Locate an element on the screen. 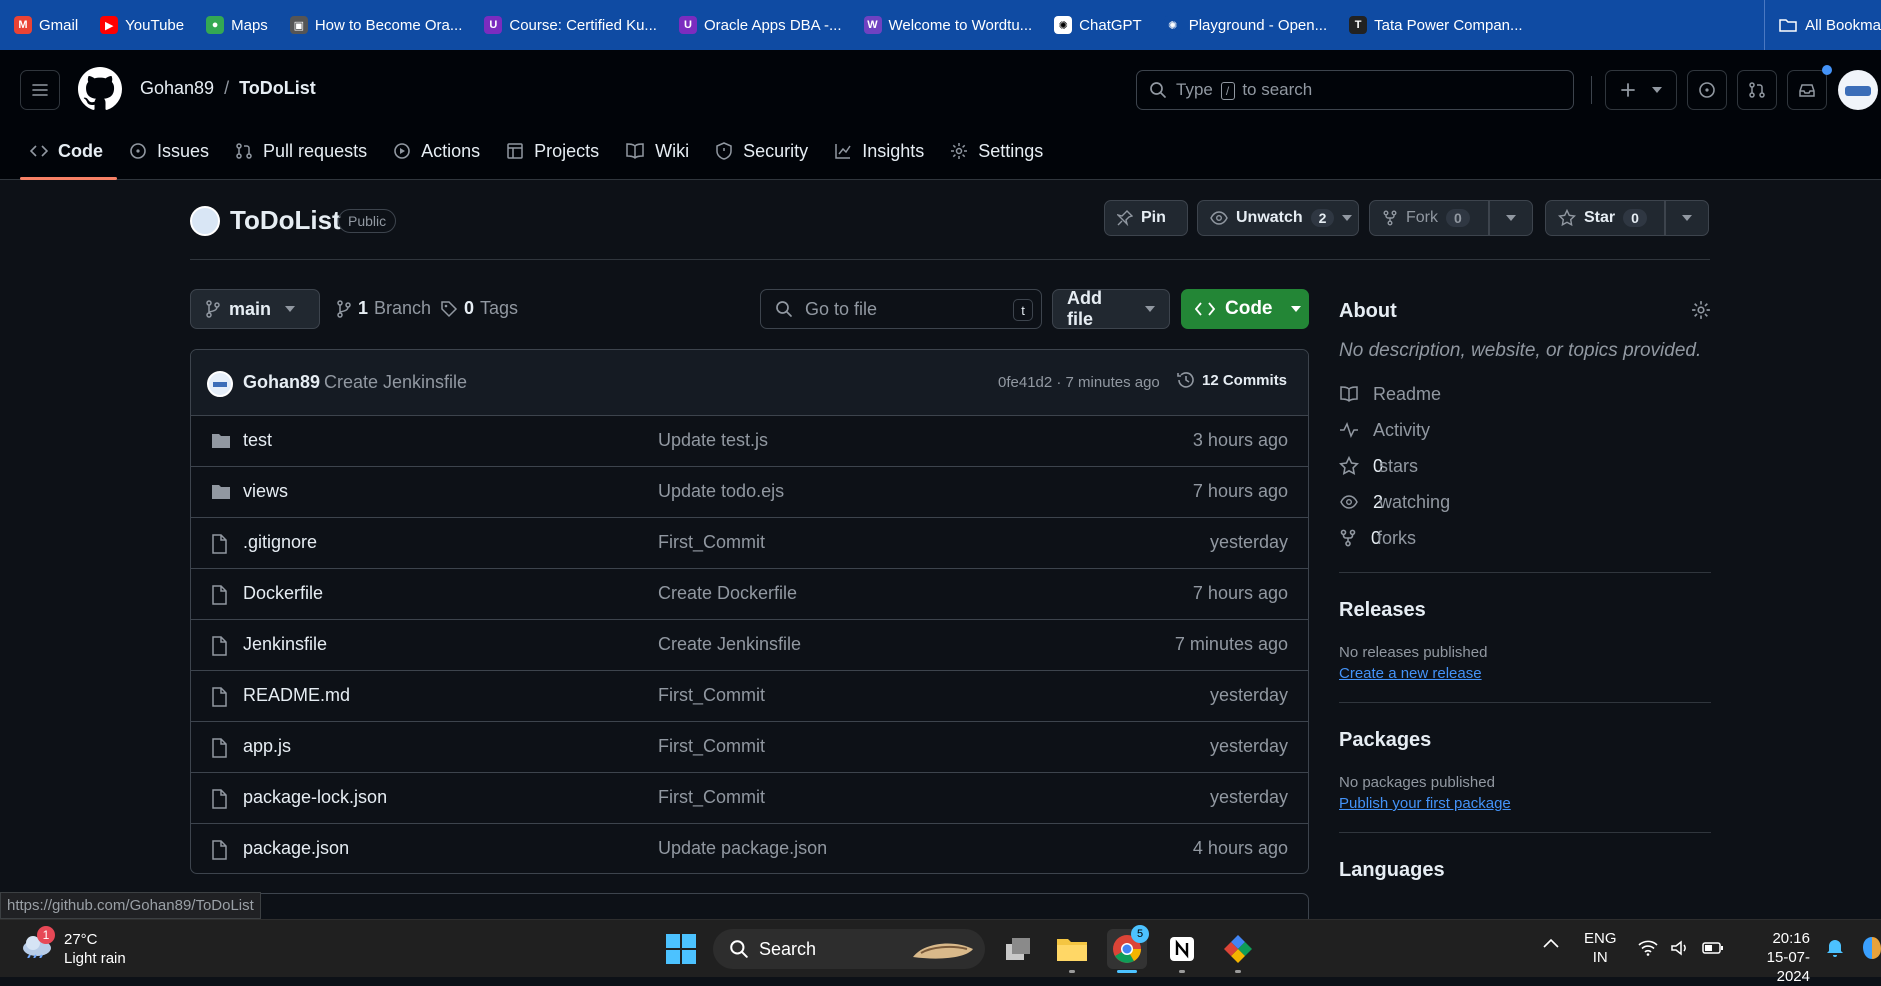 The height and width of the screenshot is (986, 1881). forks-link: 0 forks is located at coordinates (1525, 538).